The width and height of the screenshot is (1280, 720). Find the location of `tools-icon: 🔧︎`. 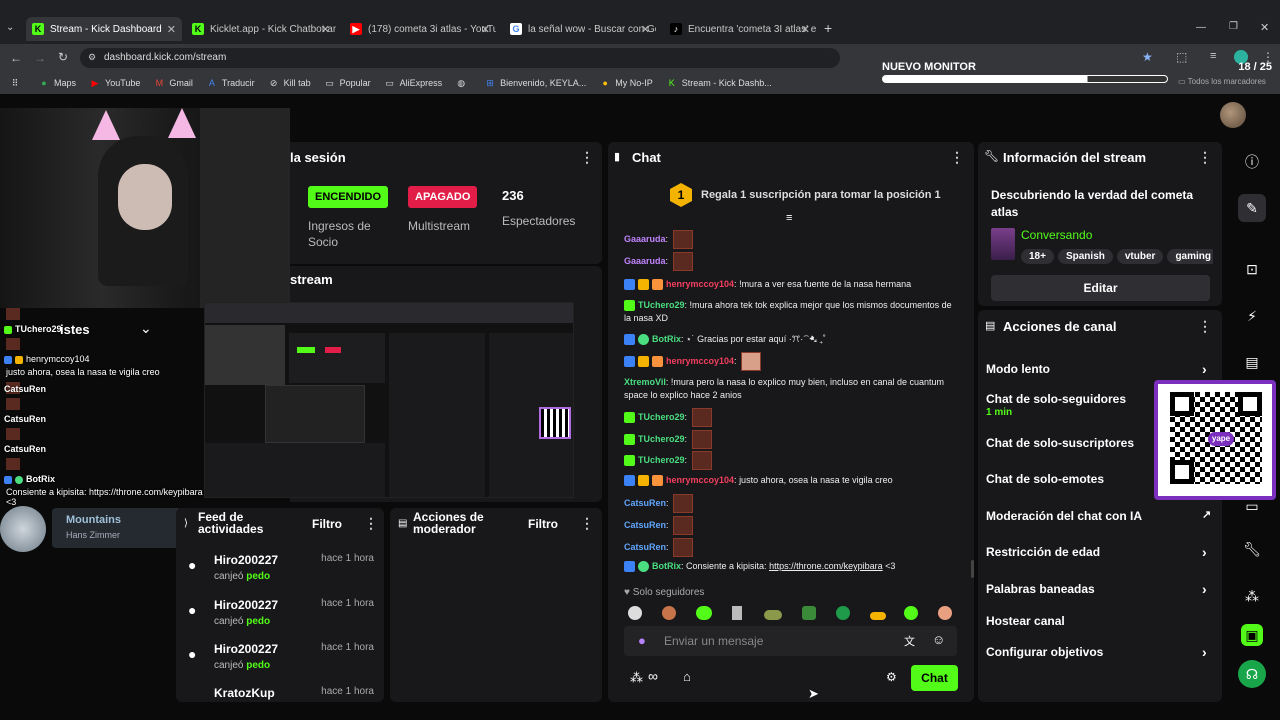

tools-icon: 🔧︎ is located at coordinates (1252, 549).